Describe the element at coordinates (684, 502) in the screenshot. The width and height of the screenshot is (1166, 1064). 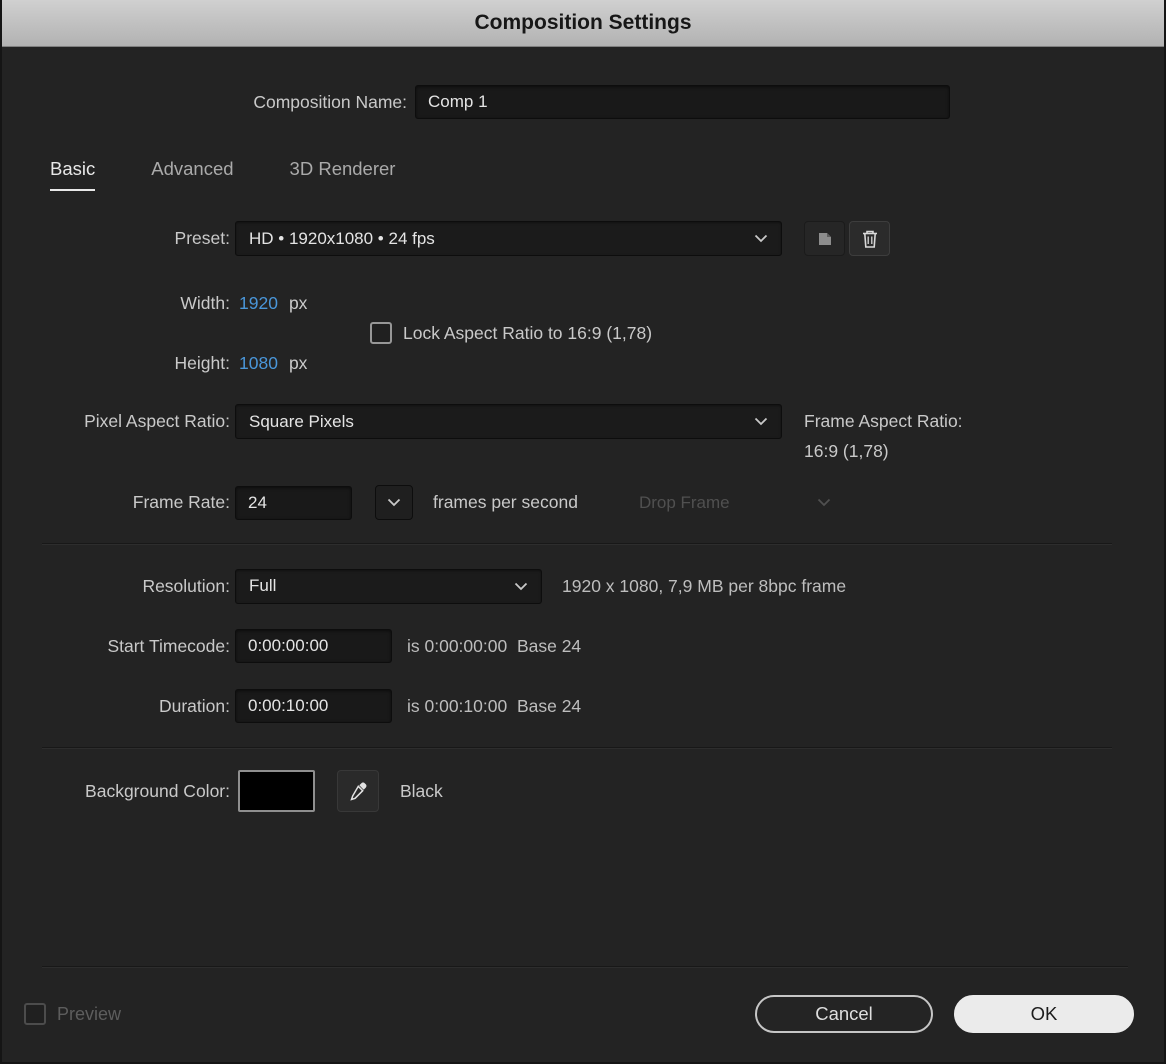
I see `drop-frame-value: Drop Frame` at that location.